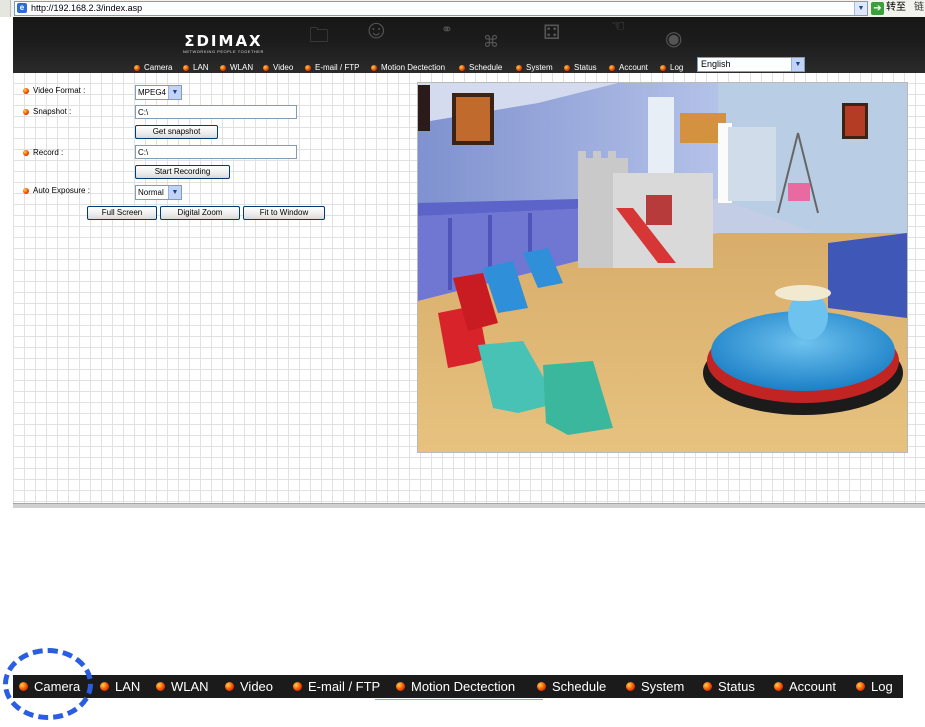 The width and height of the screenshot is (925, 727). I want to click on language-select: English ▼, so click(751, 64).